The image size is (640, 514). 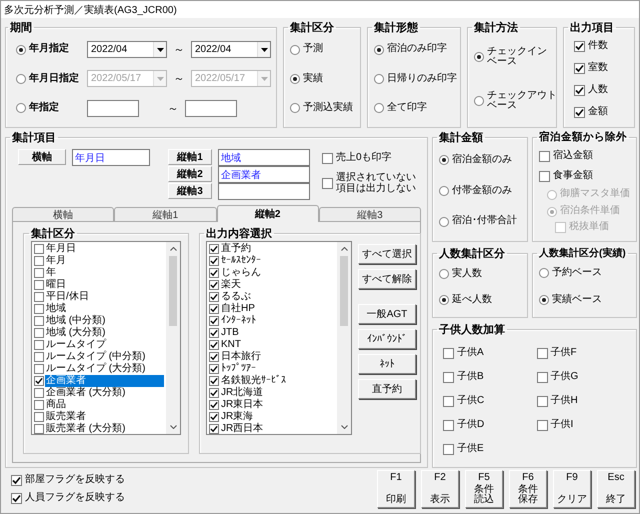 I want to click on list-action-button: ﾈｯﾄ, so click(x=387, y=364).